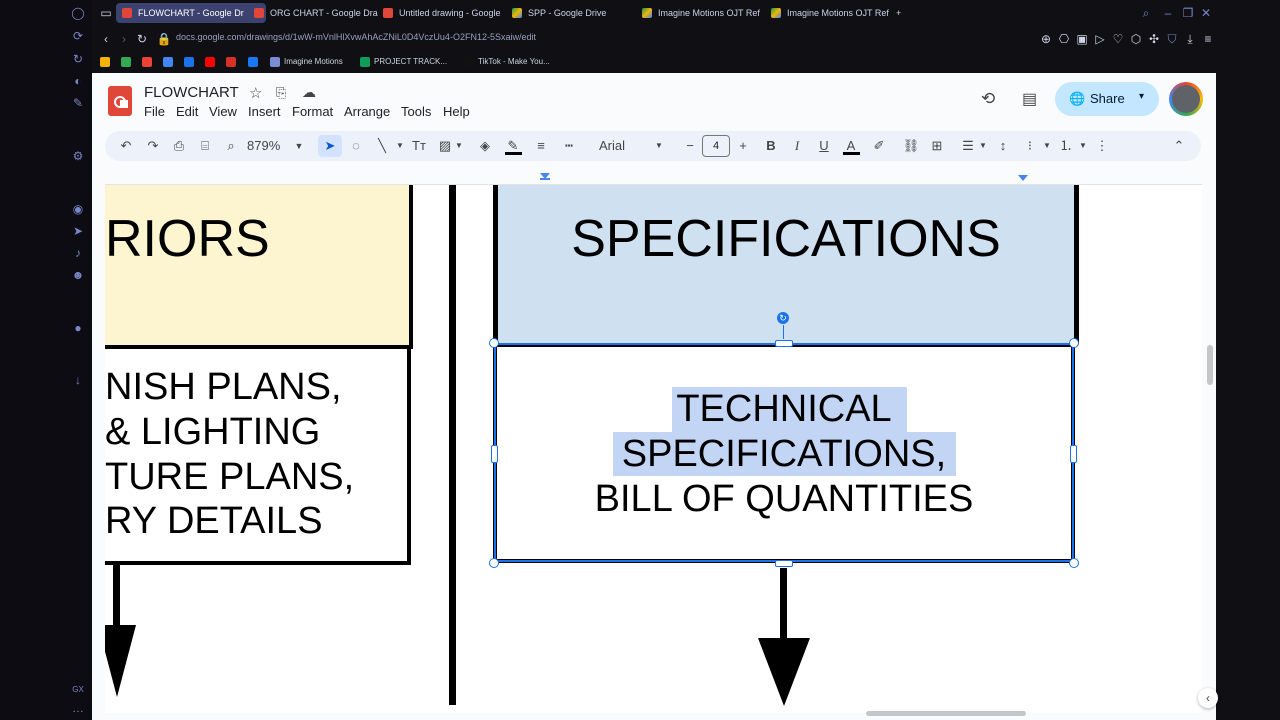  I want to click on telegram-icon: ➤, so click(78, 231).